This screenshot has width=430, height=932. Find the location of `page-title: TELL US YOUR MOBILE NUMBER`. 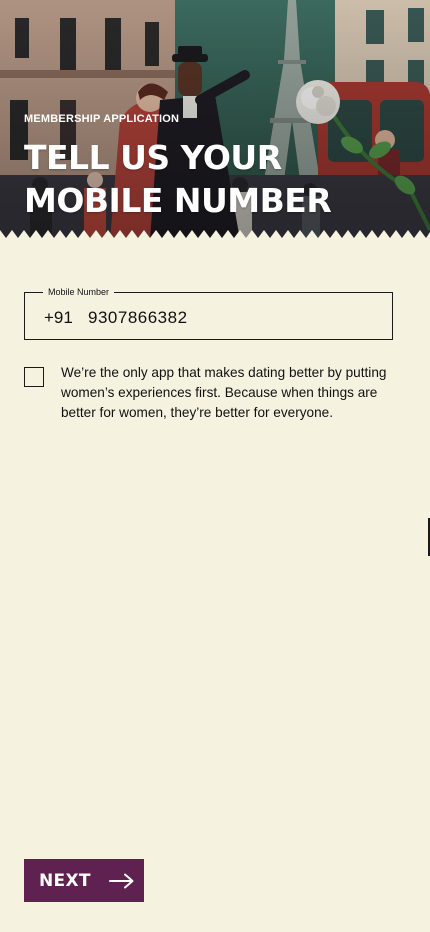

page-title: TELL US YOUR MOBILE NUMBER is located at coordinates (178, 179).